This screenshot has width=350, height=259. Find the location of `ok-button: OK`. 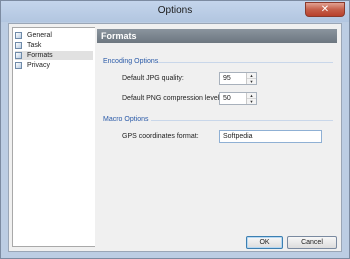

ok-button: OK is located at coordinates (264, 242).